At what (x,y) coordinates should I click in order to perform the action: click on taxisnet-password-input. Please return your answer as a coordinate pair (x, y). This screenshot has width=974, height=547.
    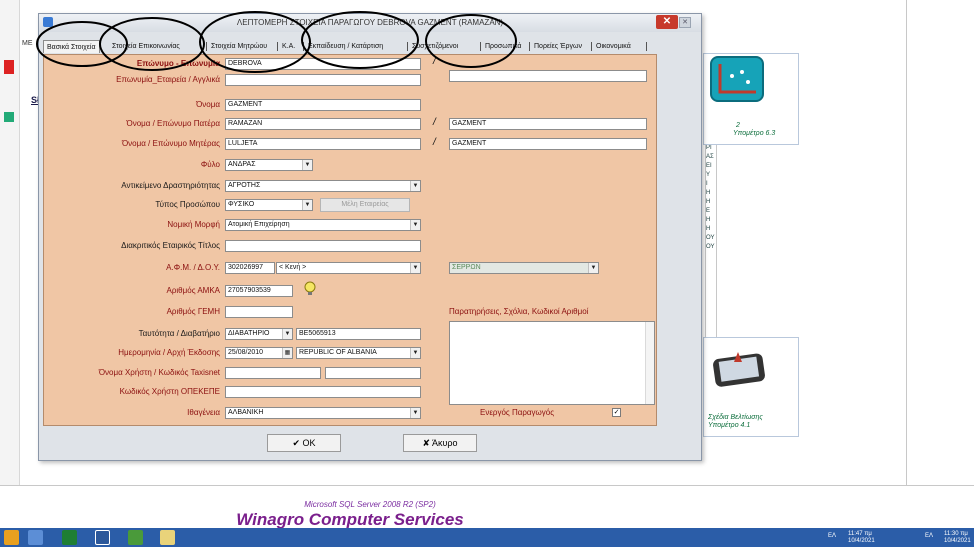
    Looking at the image, I should click on (373, 373).